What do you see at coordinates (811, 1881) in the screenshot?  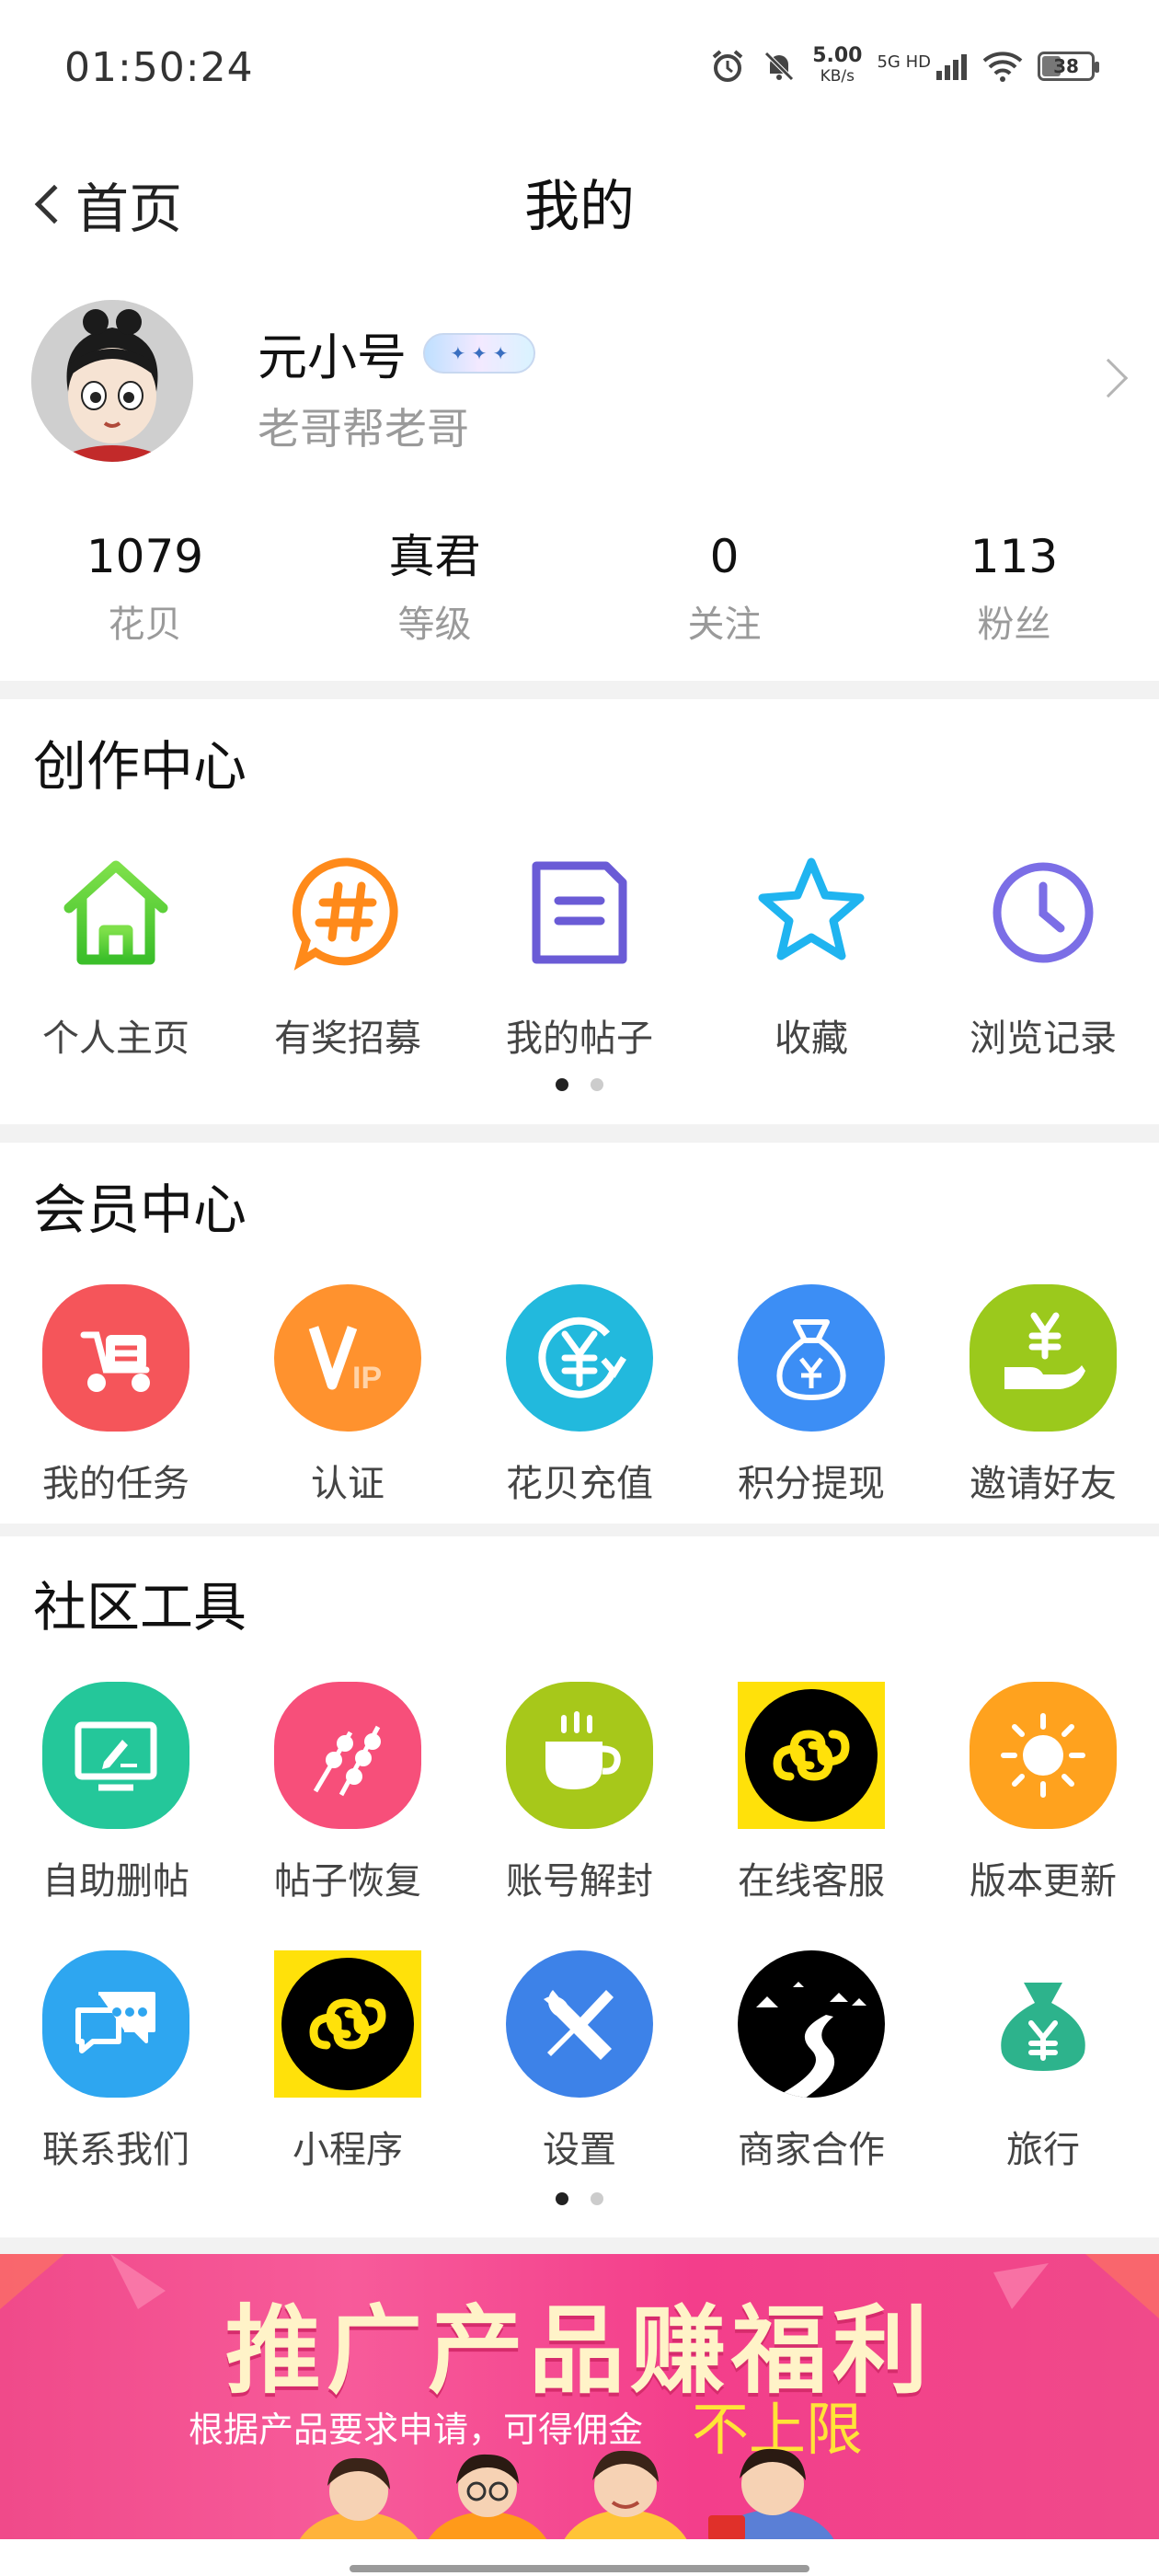 I see `grid-item-label: 在线客服` at bounding box center [811, 1881].